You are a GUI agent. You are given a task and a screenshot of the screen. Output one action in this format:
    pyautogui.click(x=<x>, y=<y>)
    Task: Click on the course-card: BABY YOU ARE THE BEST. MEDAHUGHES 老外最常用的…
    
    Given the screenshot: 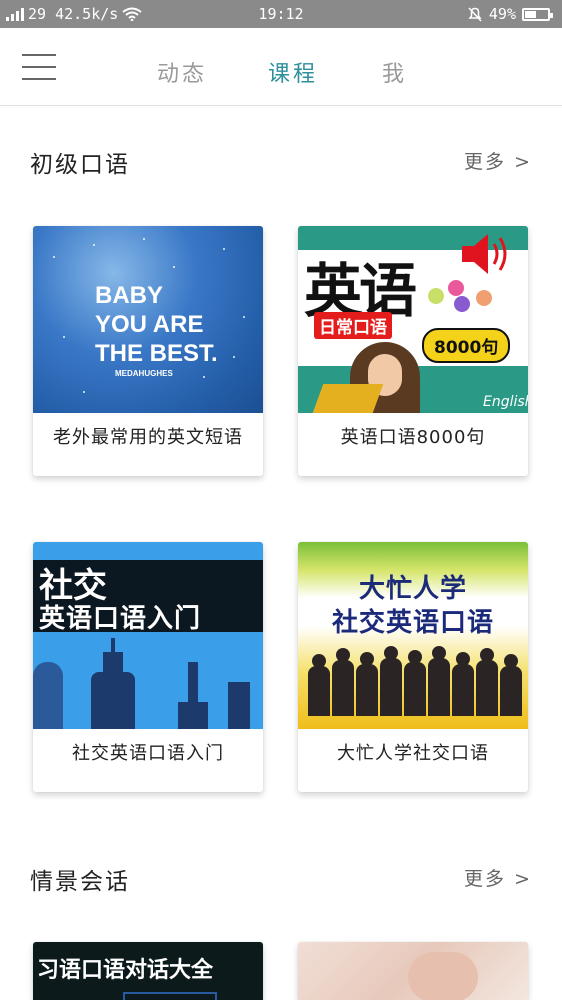 What is the action you would take?
    pyautogui.click(x=148, y=351)
    